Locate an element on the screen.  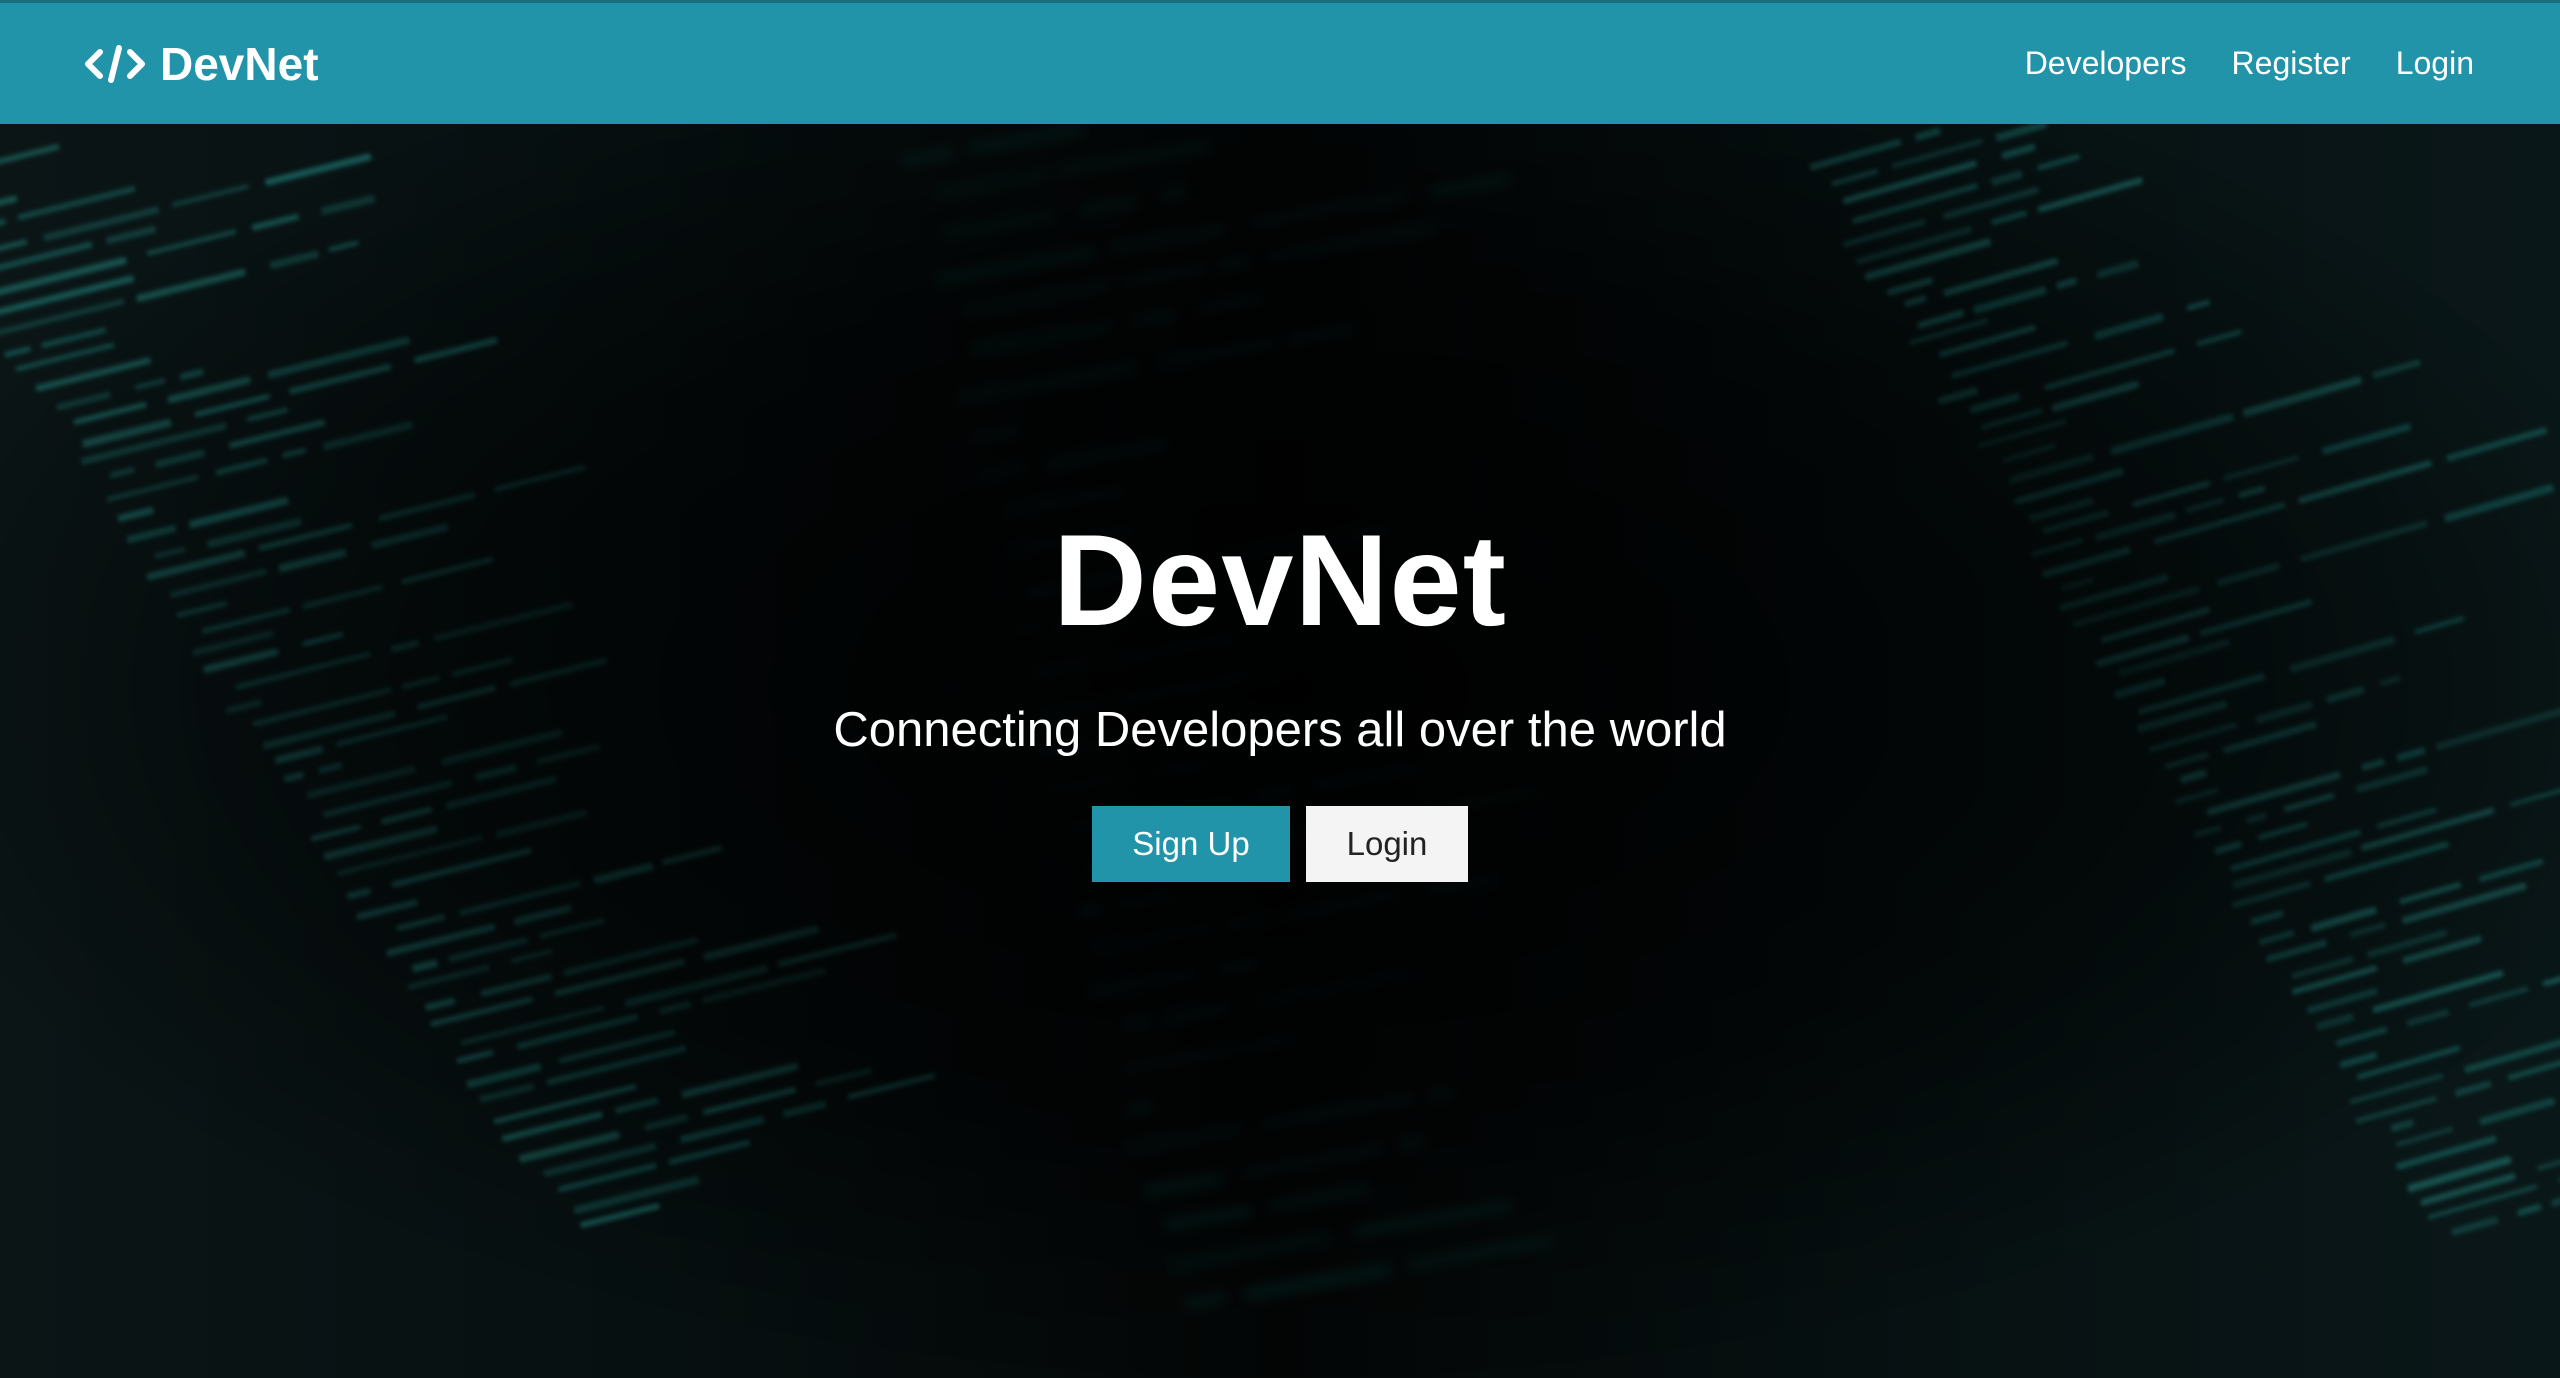
hero-buttons: Sign Up Login is located at coordinates (1280, 844).